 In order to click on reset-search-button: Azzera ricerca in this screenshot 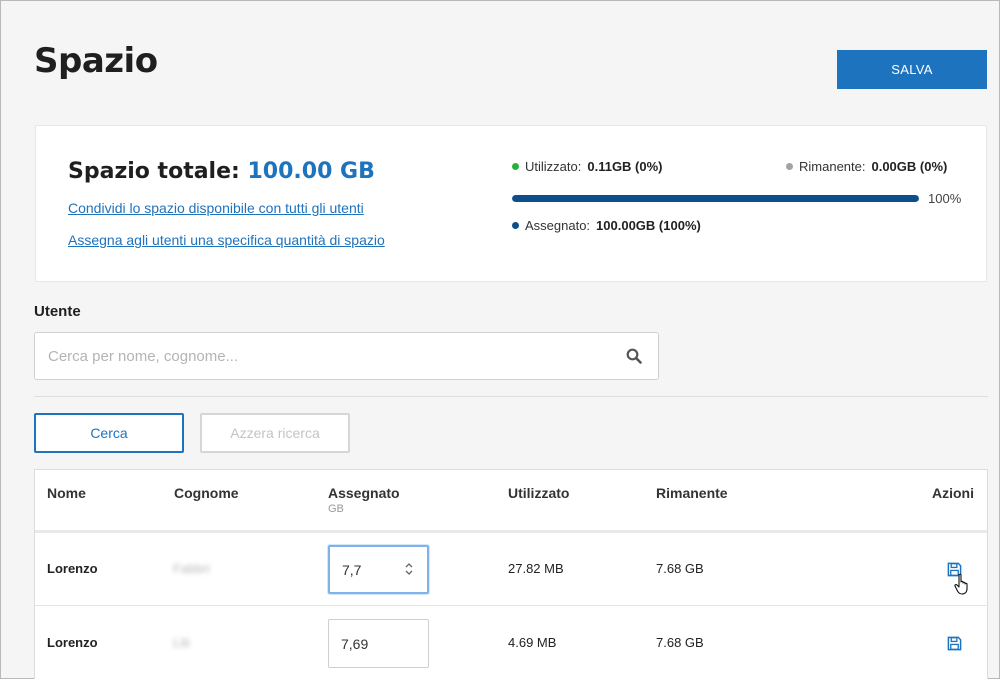, I will do `click(275, 433)`.